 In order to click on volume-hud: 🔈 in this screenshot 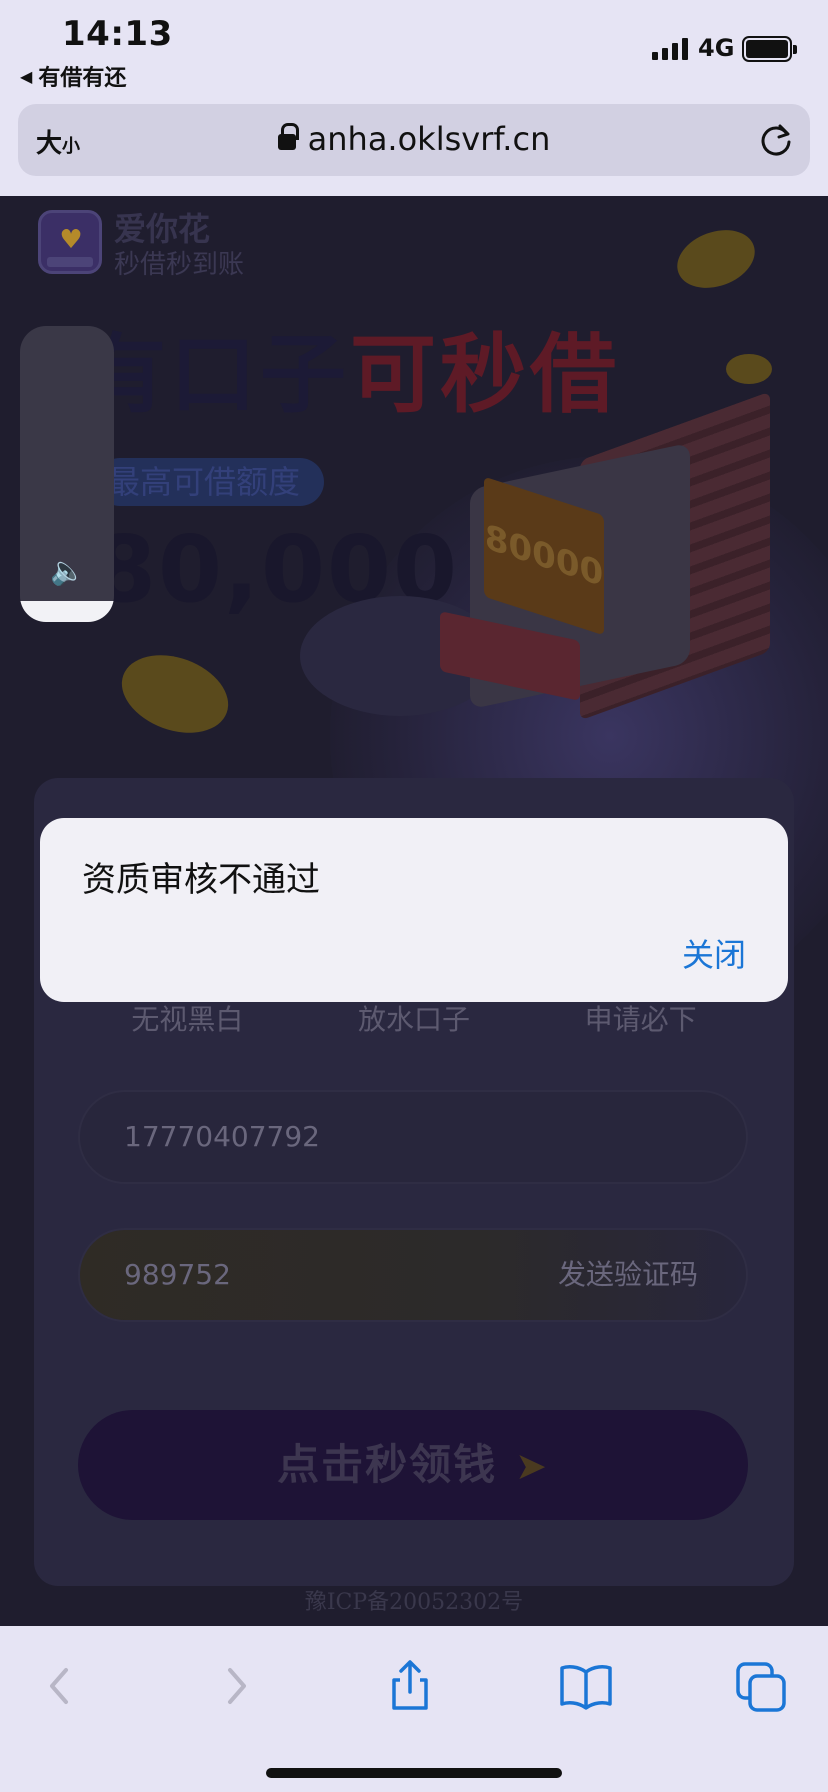, I will do `click(67, 474)`.